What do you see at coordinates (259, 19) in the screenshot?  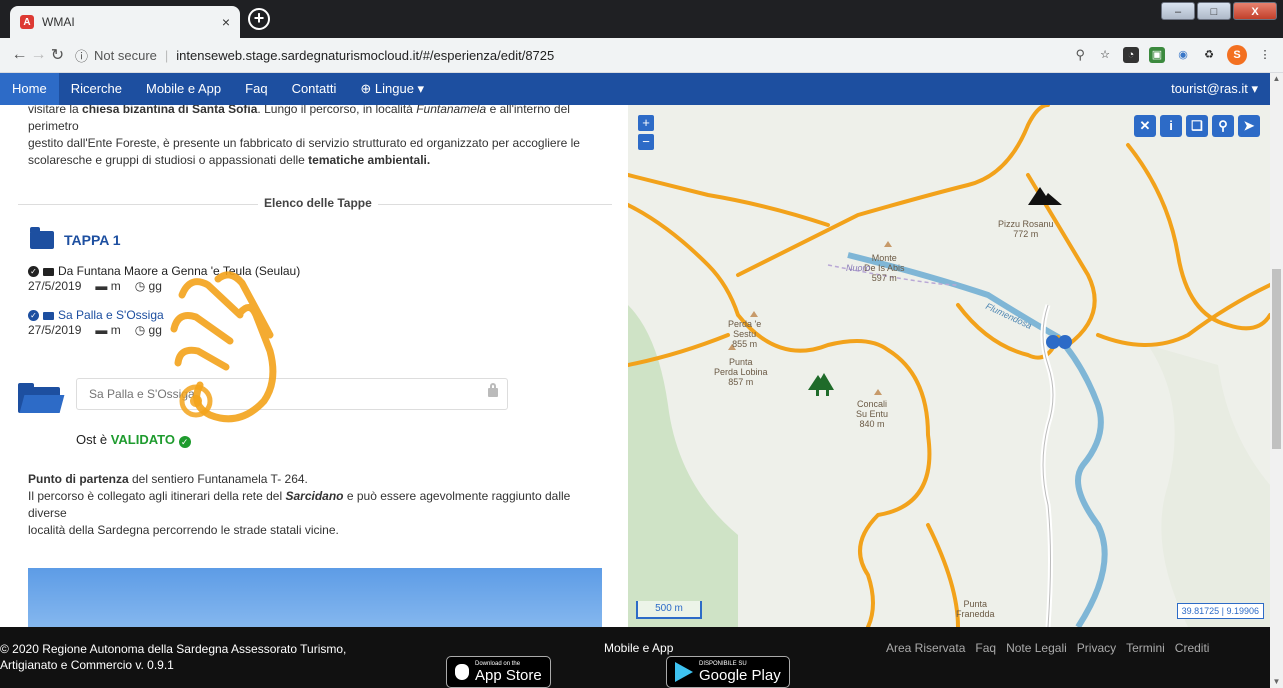 I see `new-tab-button: +` at bounding box center [259, 19].